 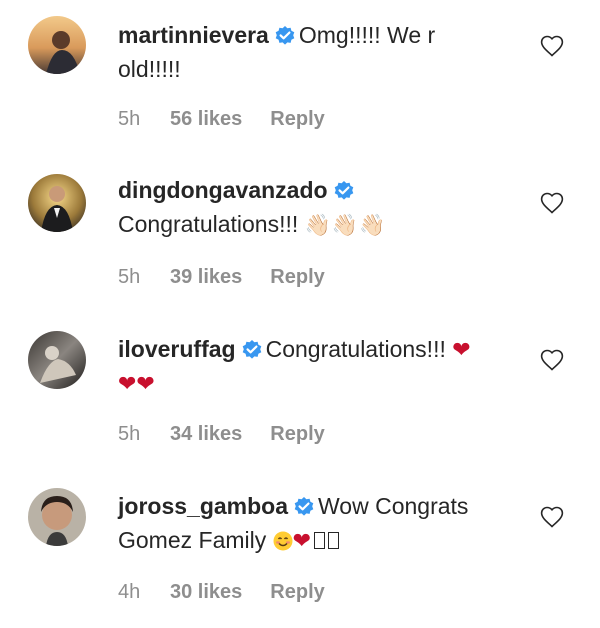 I want to click on comment-likes: 39 likes, so click(x=206, y=277).